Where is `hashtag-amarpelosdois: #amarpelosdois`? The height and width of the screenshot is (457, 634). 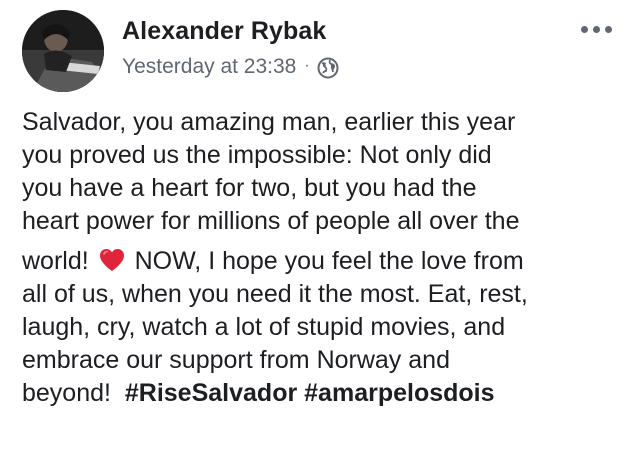 hashtag-amarpelosdois: #amarpelosdois is located at coordinates (399, 393).